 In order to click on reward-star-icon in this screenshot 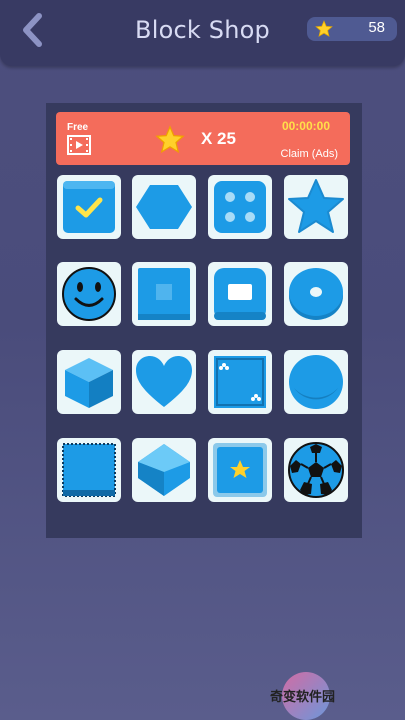, I will do `click(170, 139)`.